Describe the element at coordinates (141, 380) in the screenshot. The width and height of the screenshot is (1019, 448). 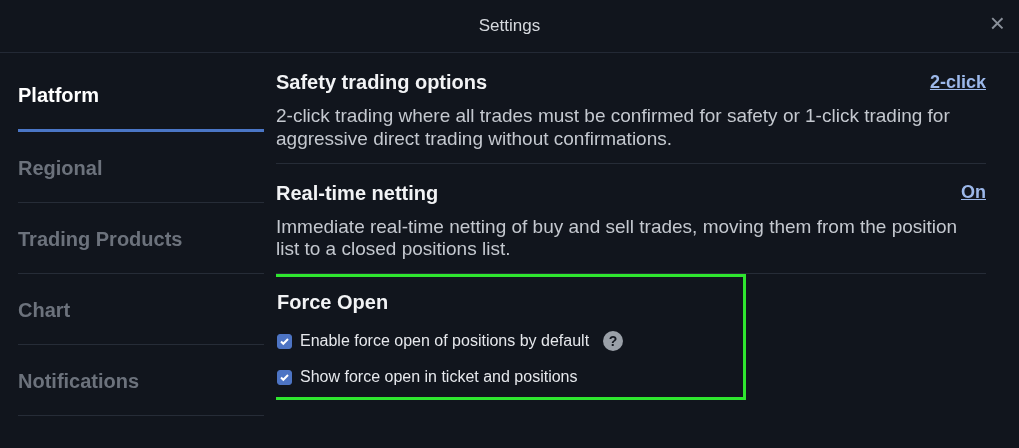
I see `sidebar-tab: Notifications` at that location.